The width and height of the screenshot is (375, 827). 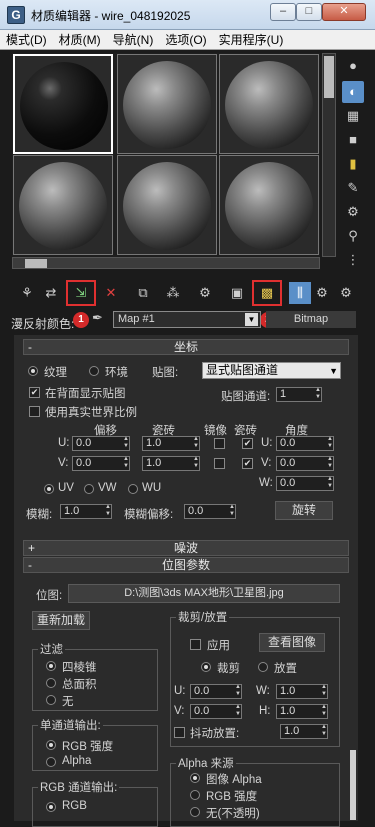 I want to click on rollout-title: 坐标, so click(x=185, y=347).